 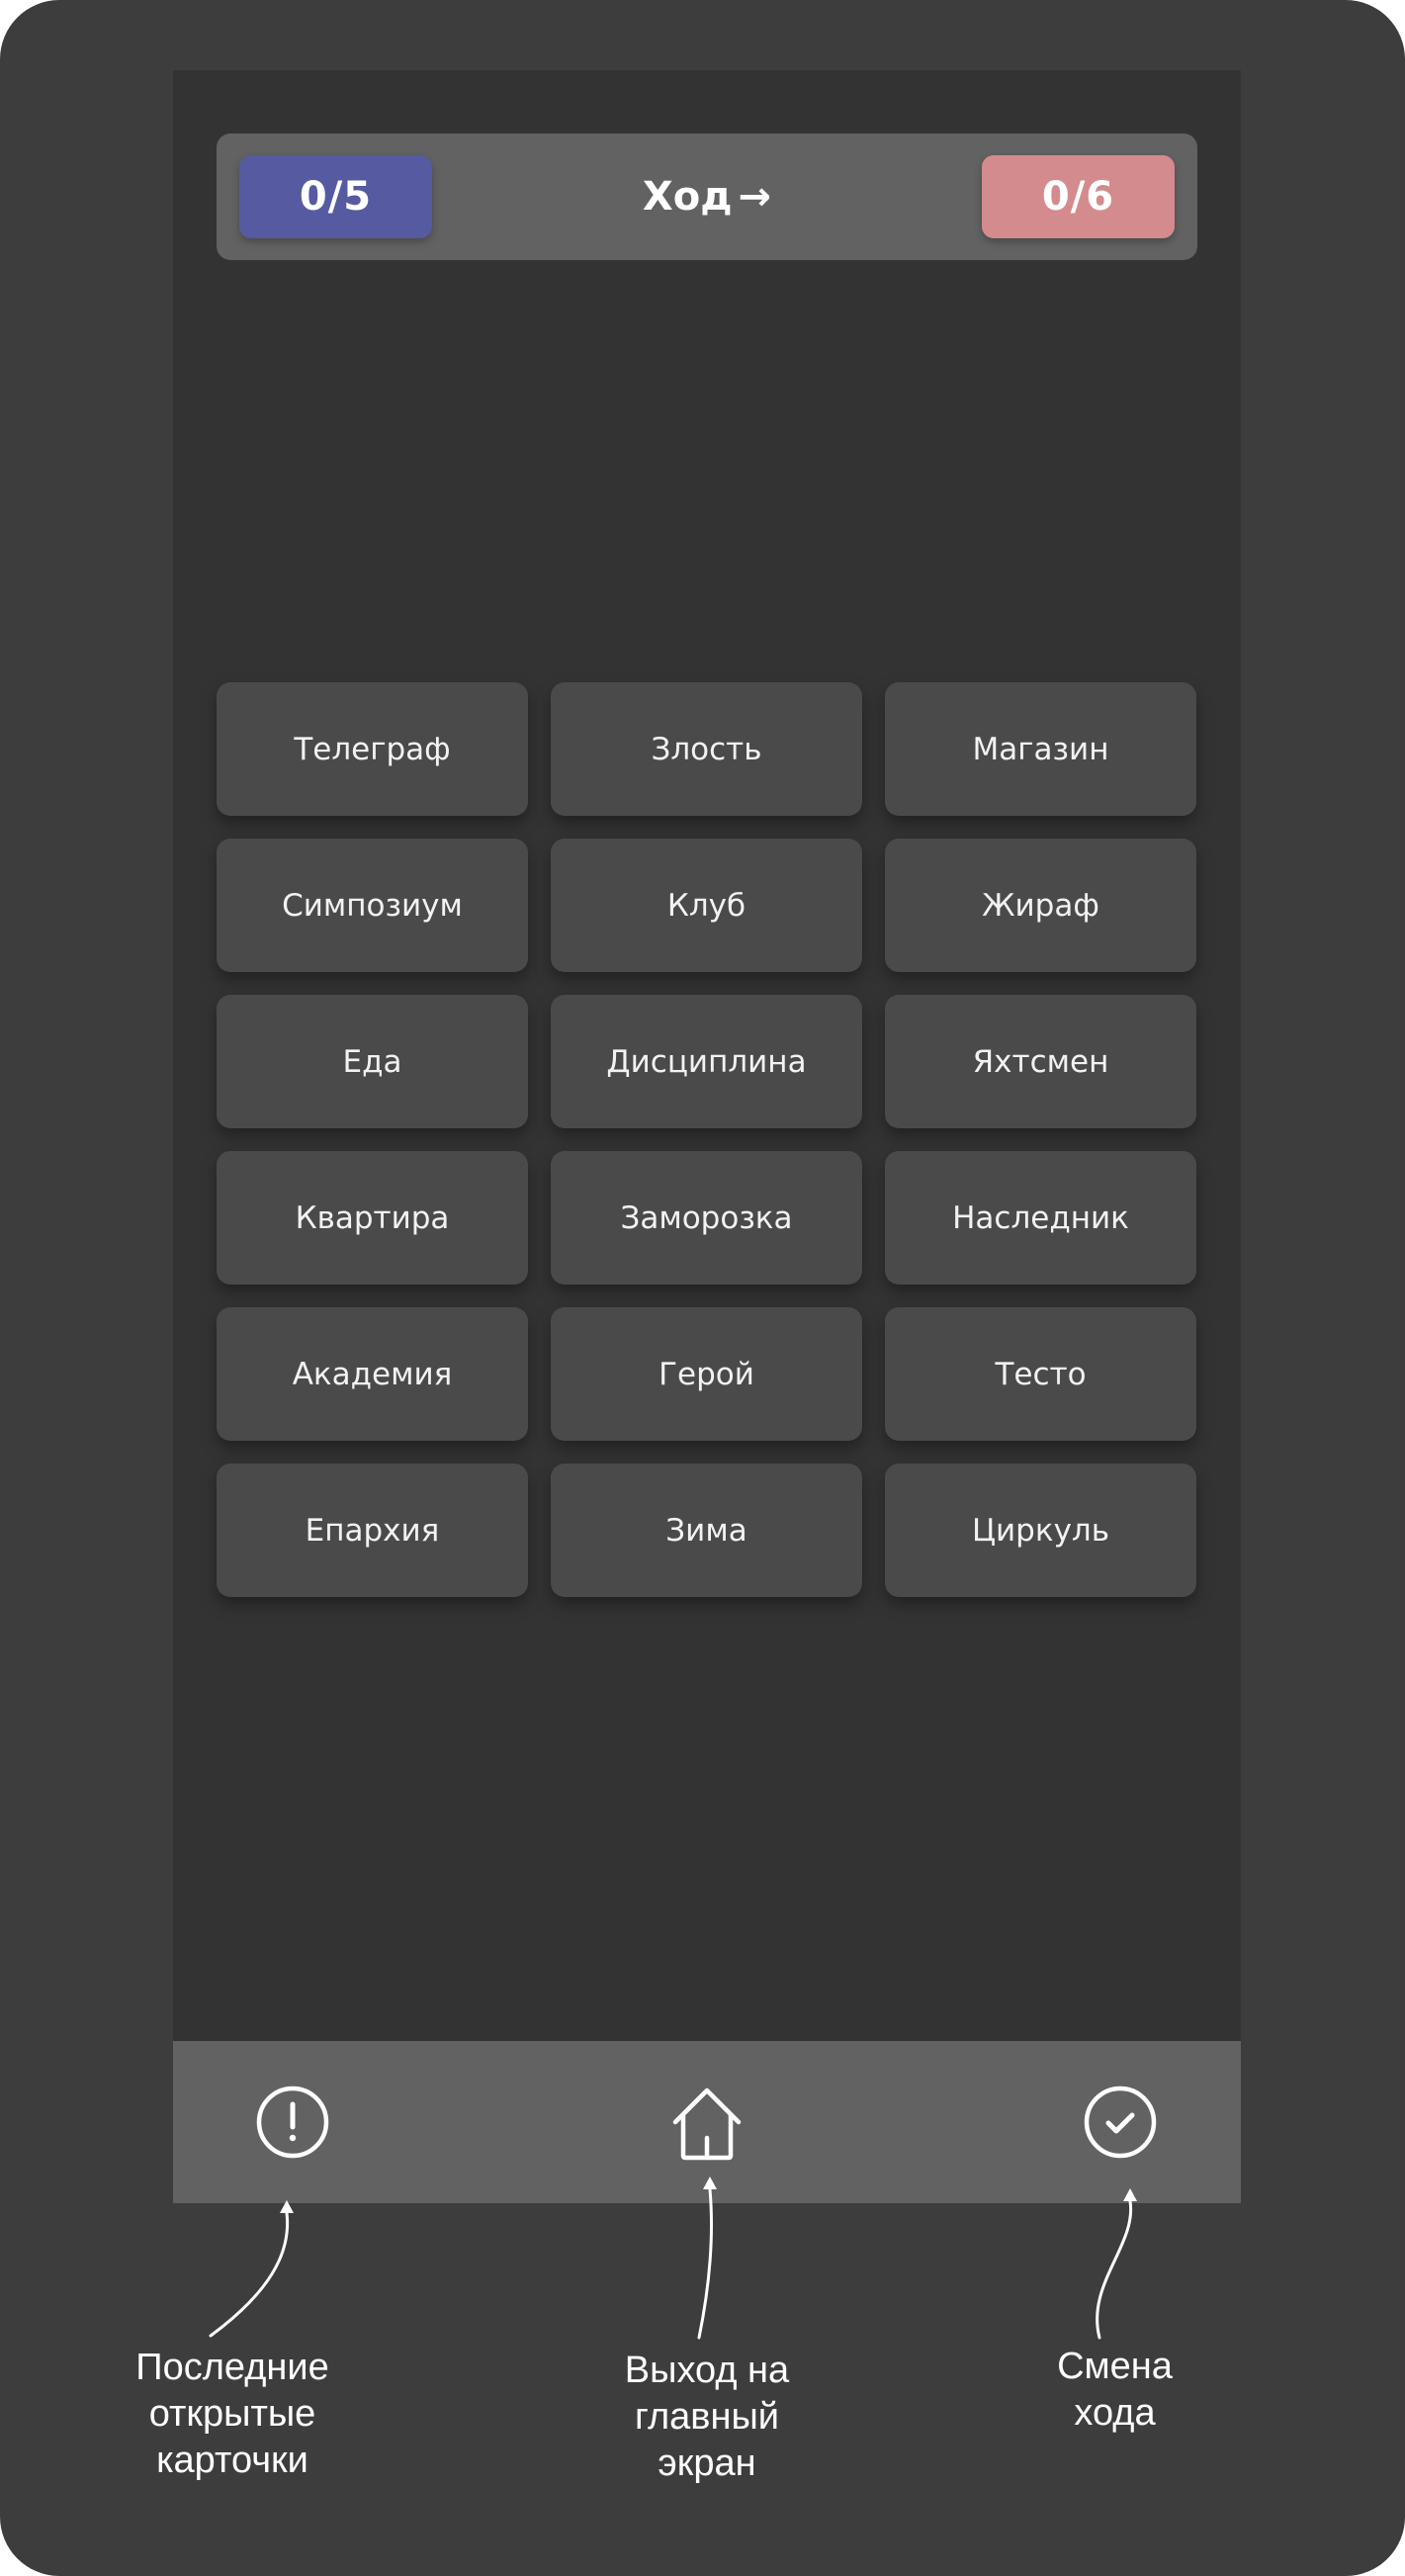 I want to click on home-icon, so click(x=707, y=2122).